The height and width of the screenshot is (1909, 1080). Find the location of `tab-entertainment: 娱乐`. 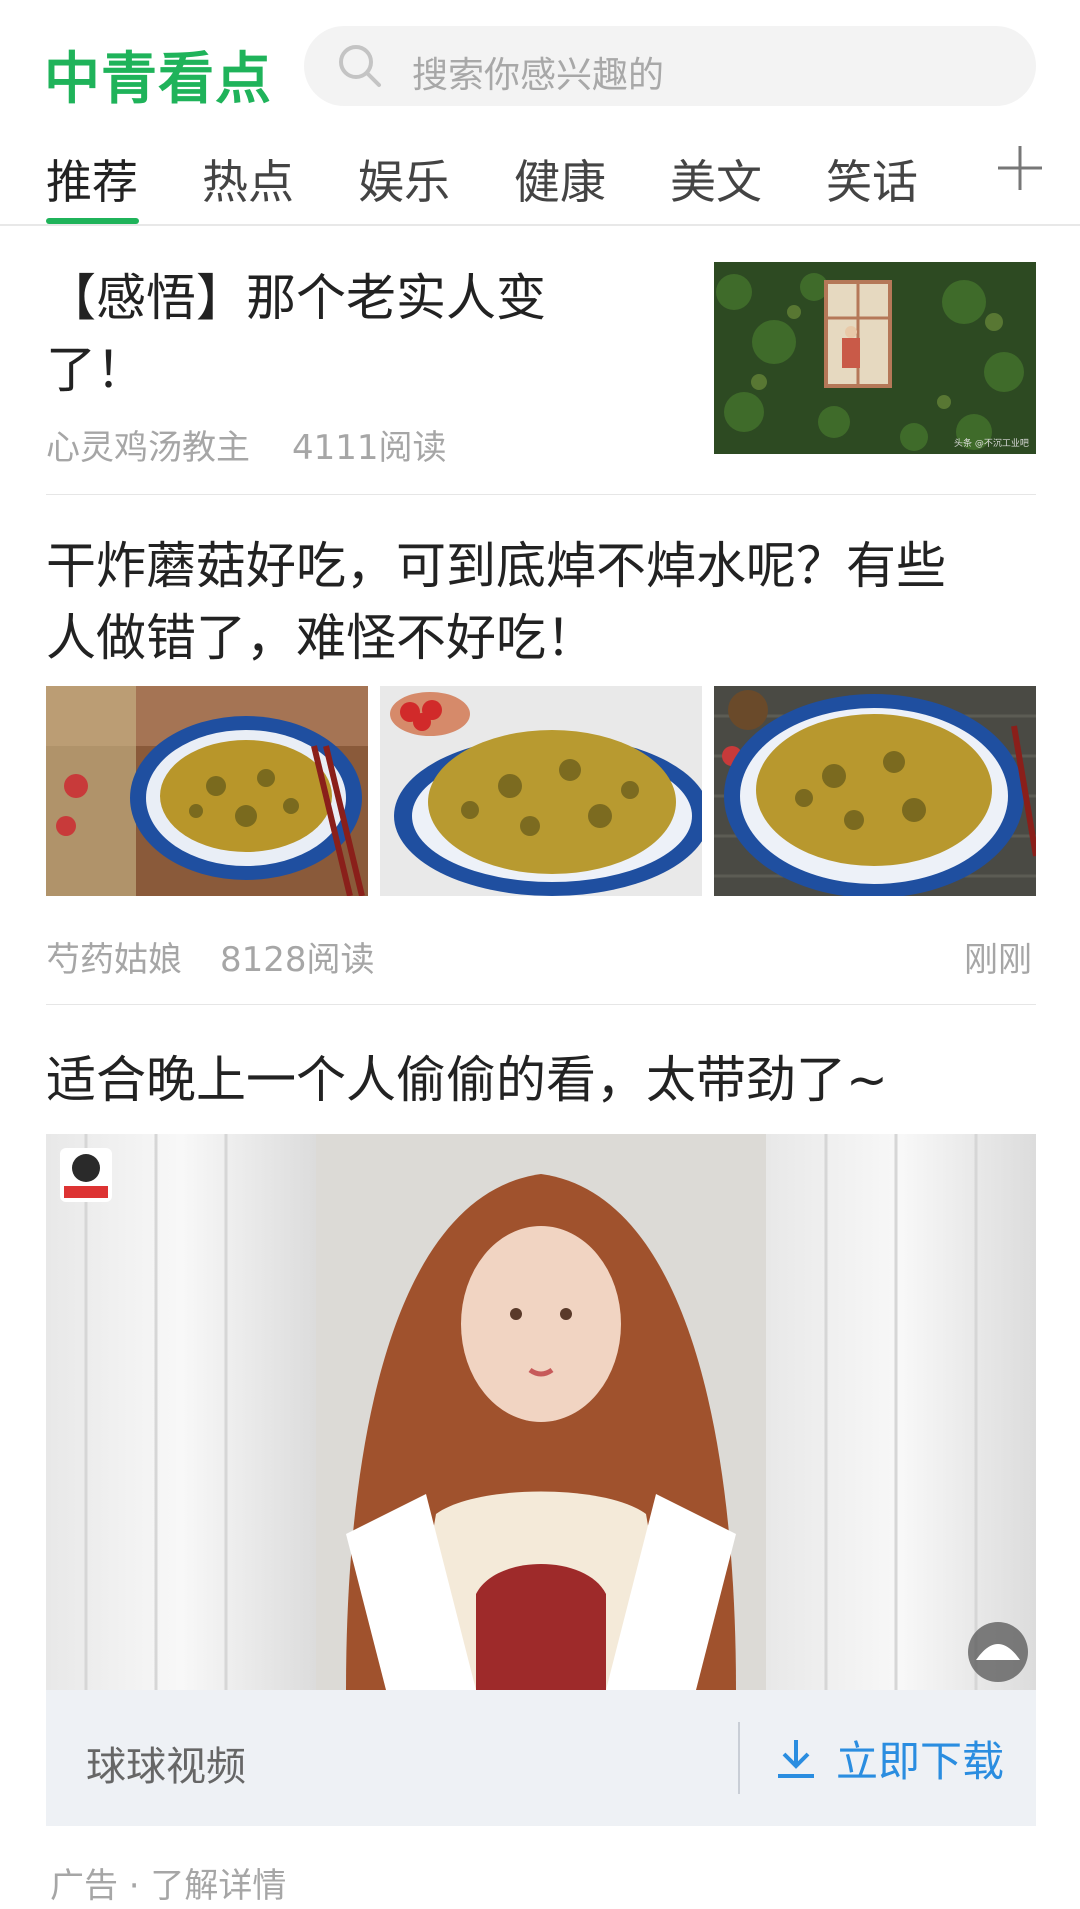

tab-entertainment: 娱乐 is located at coordinates (404, 179).